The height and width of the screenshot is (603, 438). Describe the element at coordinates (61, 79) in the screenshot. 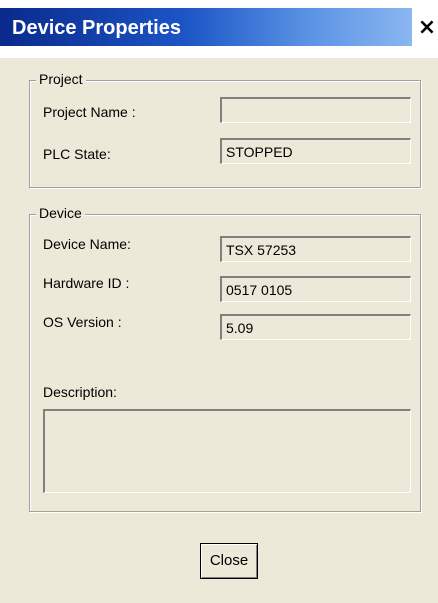

I see `project-group-legend: Project` at that location.